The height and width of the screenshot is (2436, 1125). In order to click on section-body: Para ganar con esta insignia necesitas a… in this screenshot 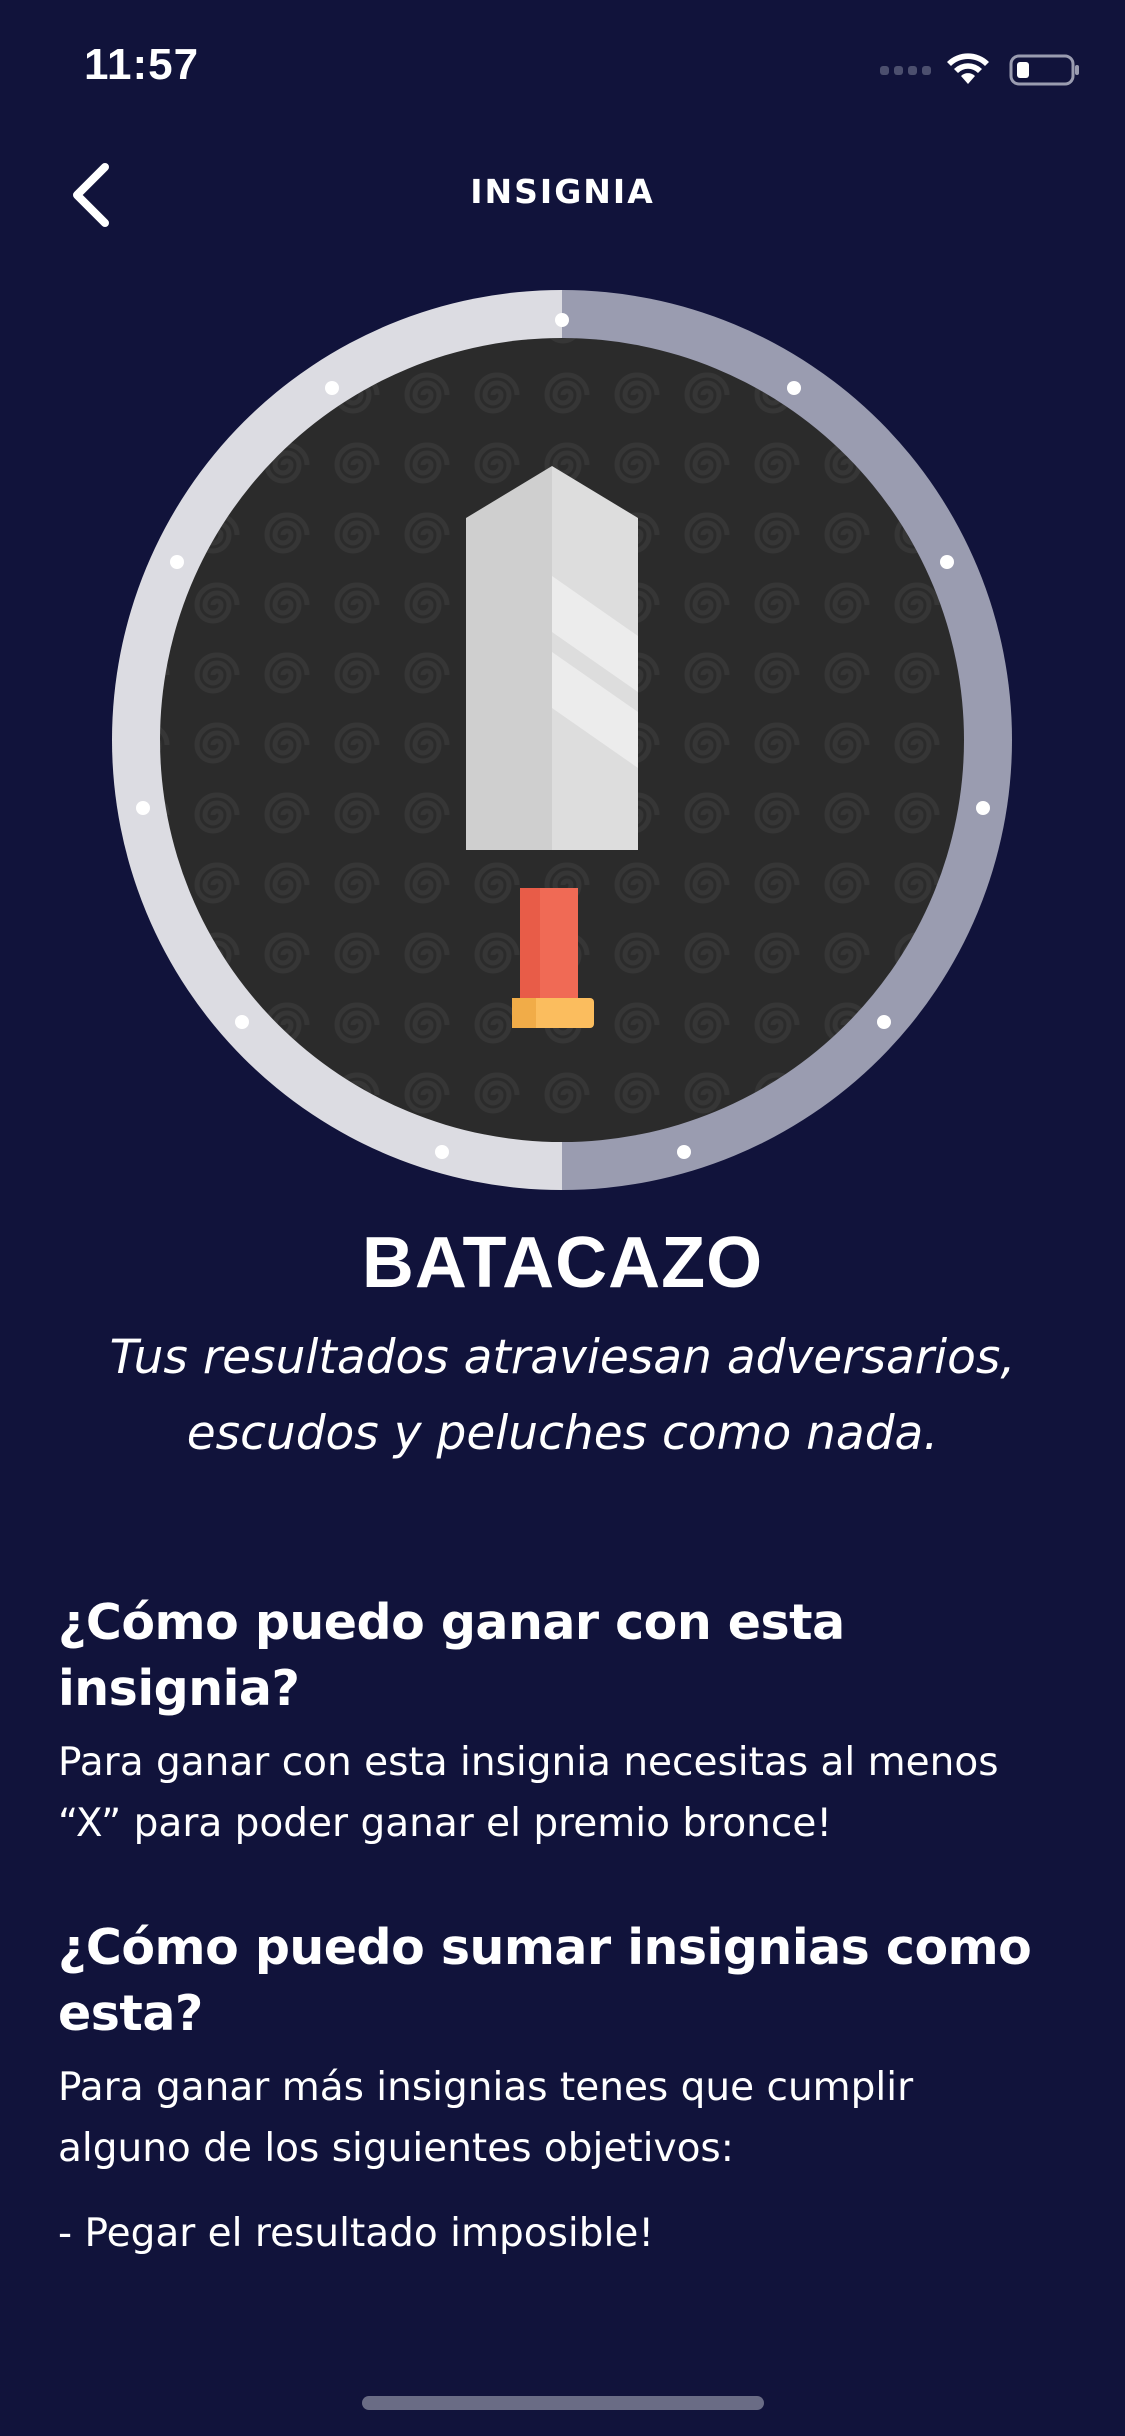, I will do `click(528, 1793)`.